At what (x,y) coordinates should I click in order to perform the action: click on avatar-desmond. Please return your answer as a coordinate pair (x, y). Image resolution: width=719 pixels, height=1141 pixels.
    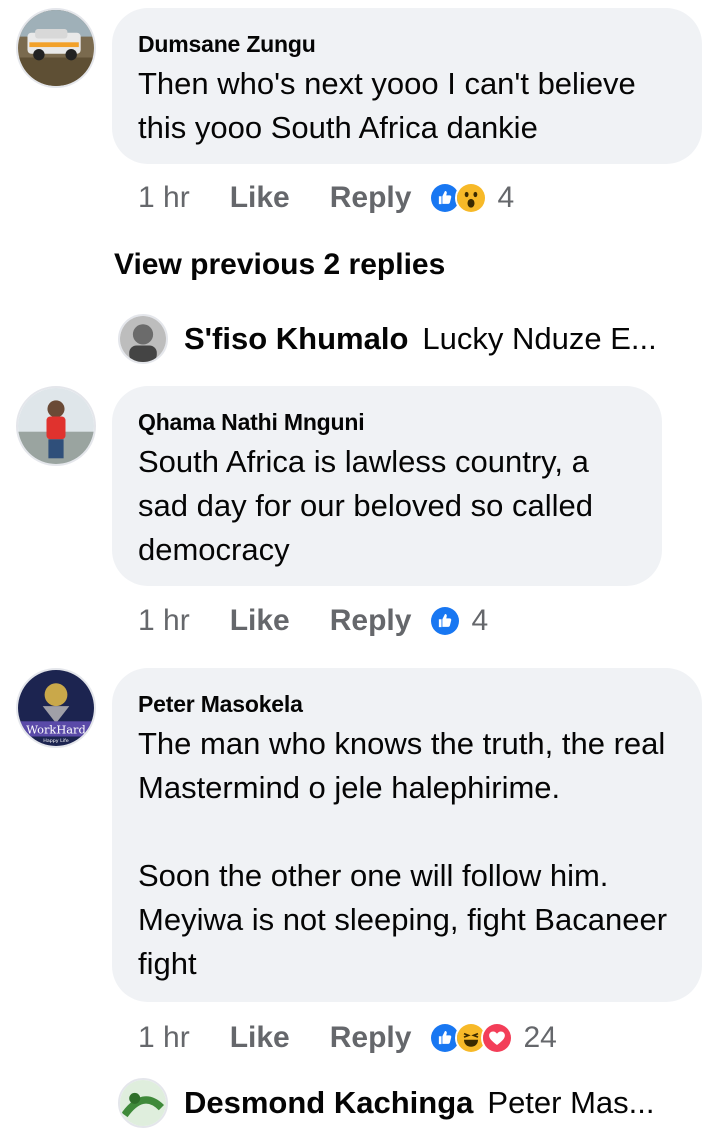
    Looking at the image, I should click on (143, 1103).